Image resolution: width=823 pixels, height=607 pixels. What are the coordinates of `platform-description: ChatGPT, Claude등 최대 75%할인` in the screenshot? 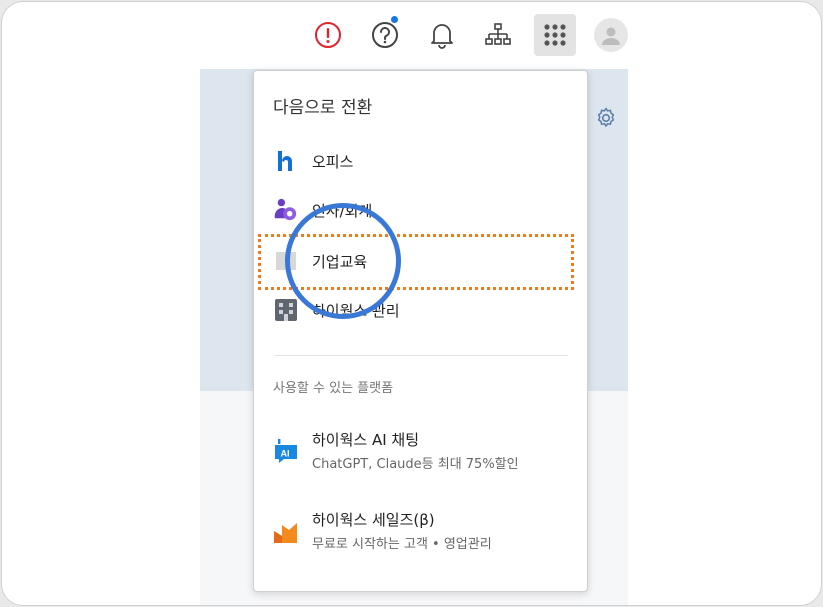 It's located at (415, 464).